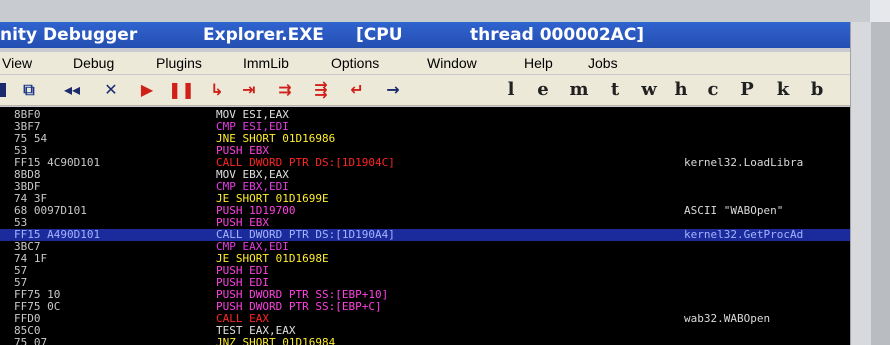 The image size is (890, 345). What do you see at coordinates (649, 90) in the screenshot?
I see `windows-button: w` at bounding box center [649, 90].